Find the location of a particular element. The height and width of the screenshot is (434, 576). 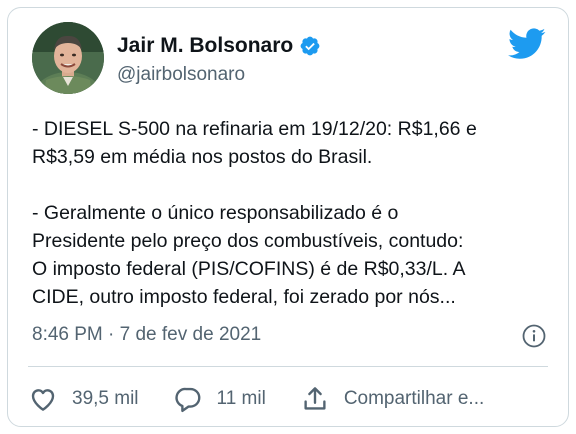

reply-button: 11 mil is located at coordinates (219, 399).